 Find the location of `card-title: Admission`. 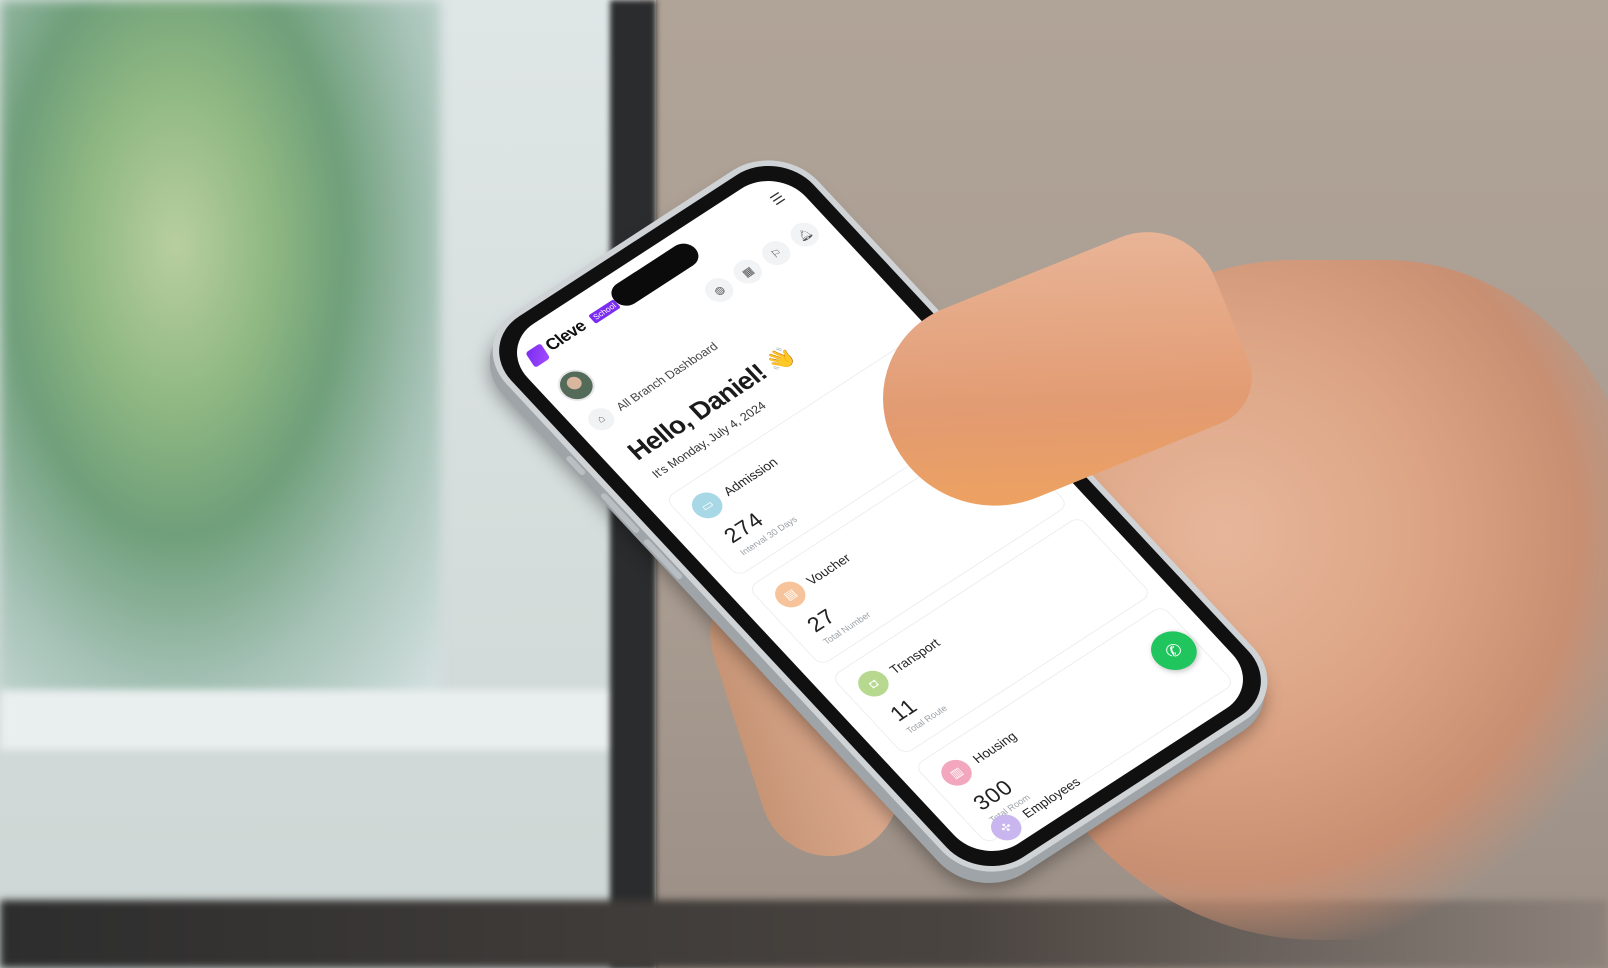

card-title: Admission is located at coordinates (750, 476).